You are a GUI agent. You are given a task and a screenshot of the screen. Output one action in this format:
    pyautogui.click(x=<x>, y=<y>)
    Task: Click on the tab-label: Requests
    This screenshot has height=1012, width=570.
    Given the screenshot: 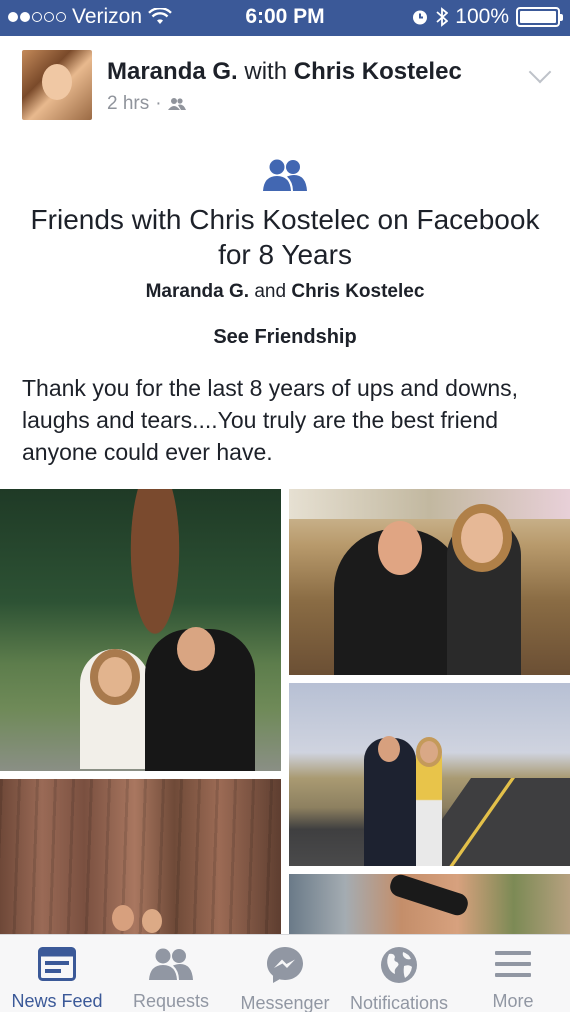 What is the action you would take?
    pyautogui.click(x=171, y=1001)
    